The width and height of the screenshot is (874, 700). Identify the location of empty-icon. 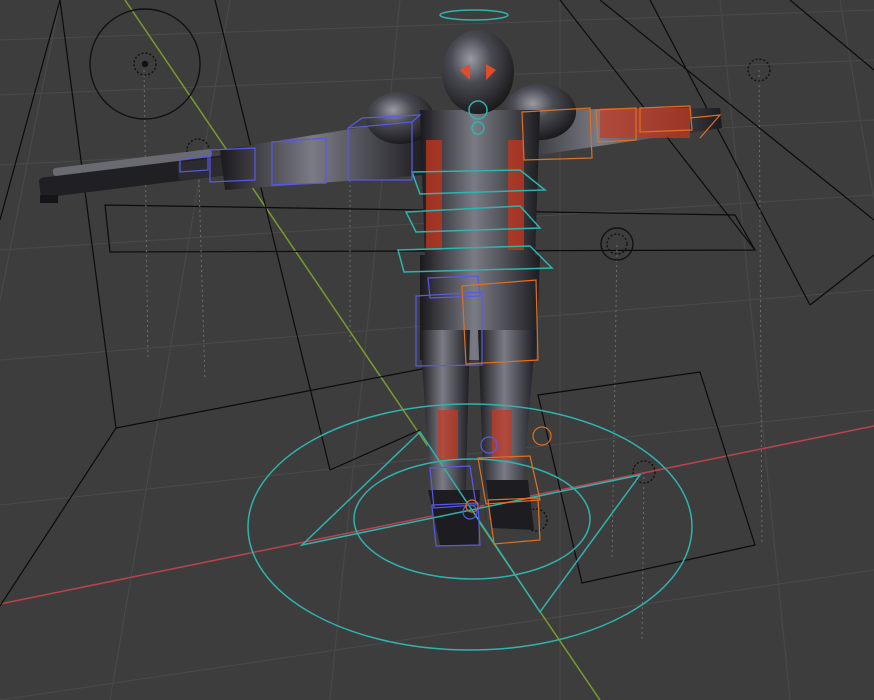
(145, 64).